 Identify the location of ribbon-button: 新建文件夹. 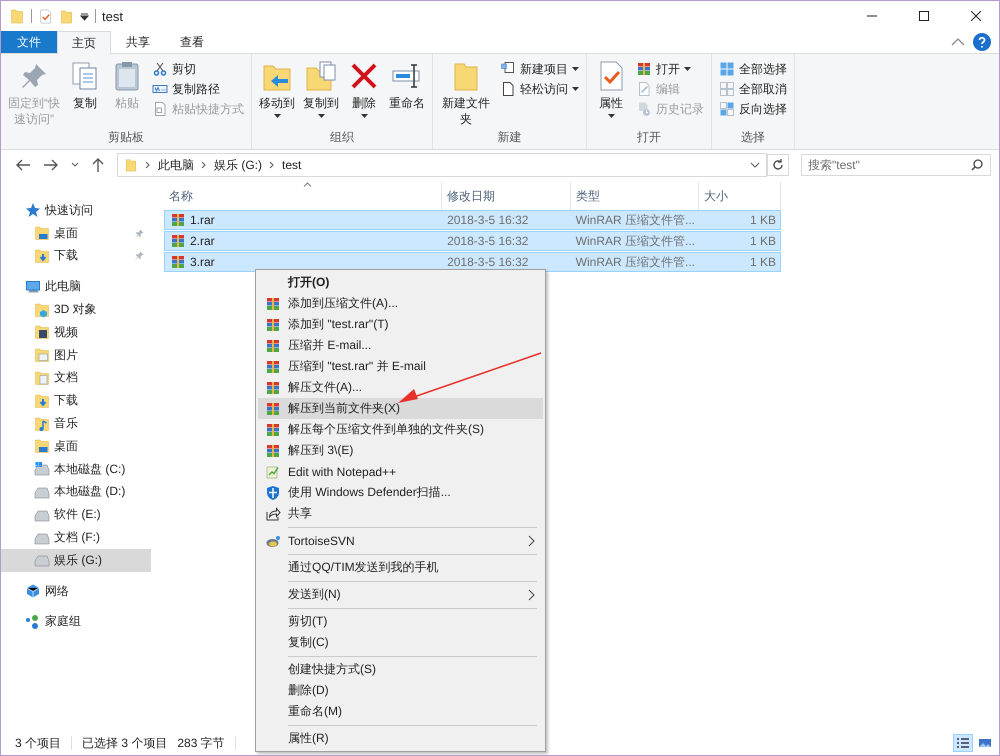
(466, 91).